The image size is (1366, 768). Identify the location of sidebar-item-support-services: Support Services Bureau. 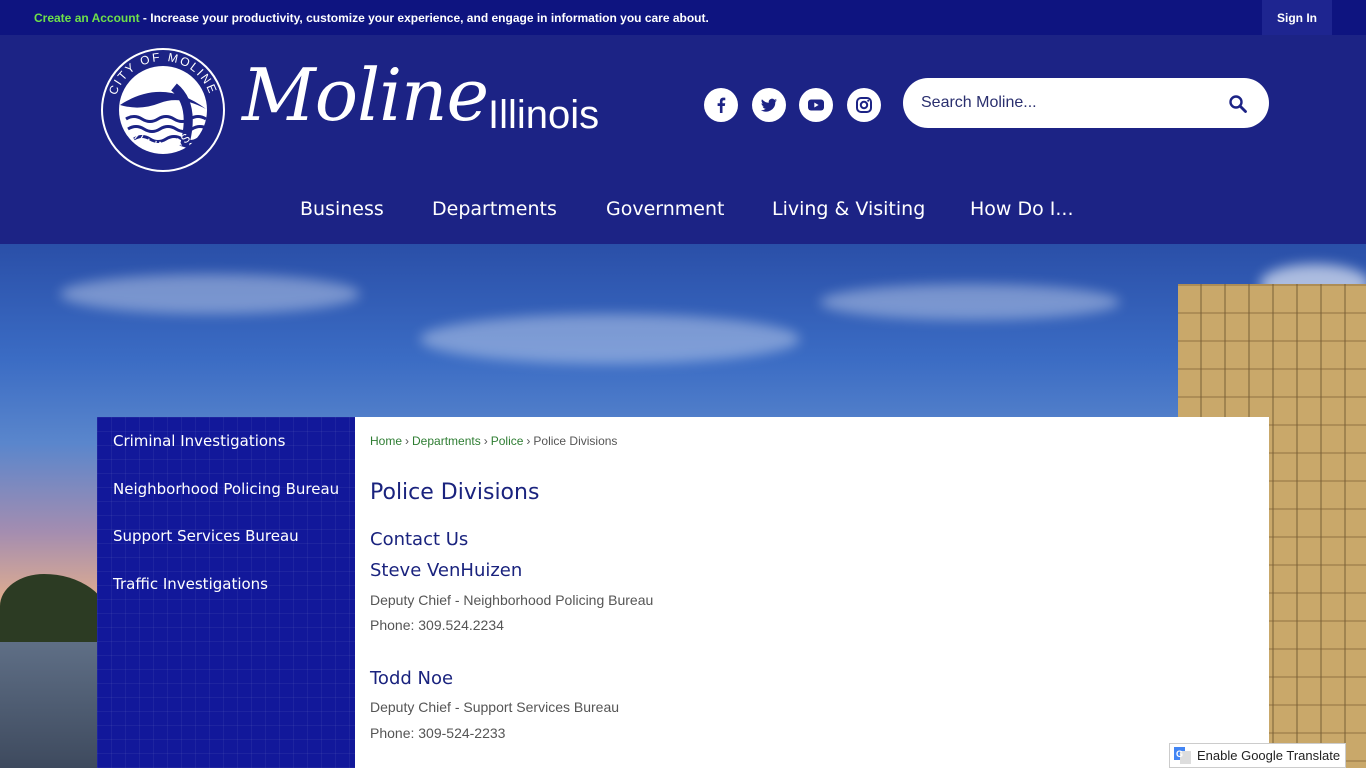
(206, 536).